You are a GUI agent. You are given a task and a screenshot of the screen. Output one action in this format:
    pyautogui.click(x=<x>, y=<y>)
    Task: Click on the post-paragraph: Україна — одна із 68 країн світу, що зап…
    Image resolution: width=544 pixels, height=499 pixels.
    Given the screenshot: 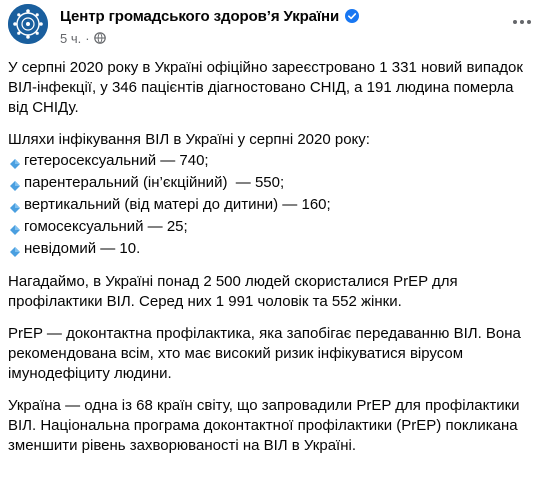 What is the action you would take?
    pyautogui.click(x=264, y=425)
    